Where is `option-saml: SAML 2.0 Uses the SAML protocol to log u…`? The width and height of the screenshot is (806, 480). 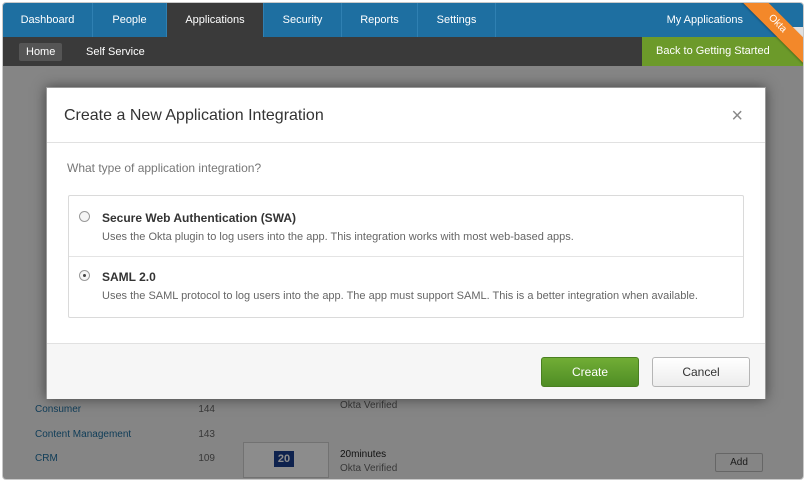
option-saml: SAML 2.0 Uses the SAML protocol to log u… is located at coordinates (406, 287).